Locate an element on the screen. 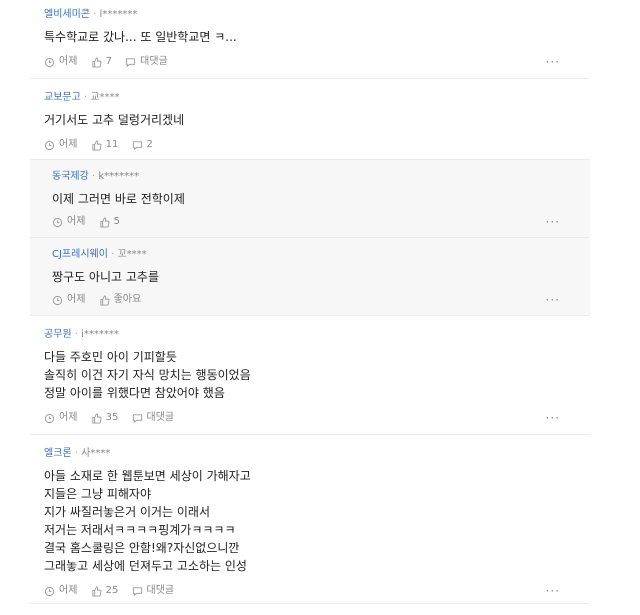  comment-actions: 어제 11 2 is located at coordinates (310, 145).